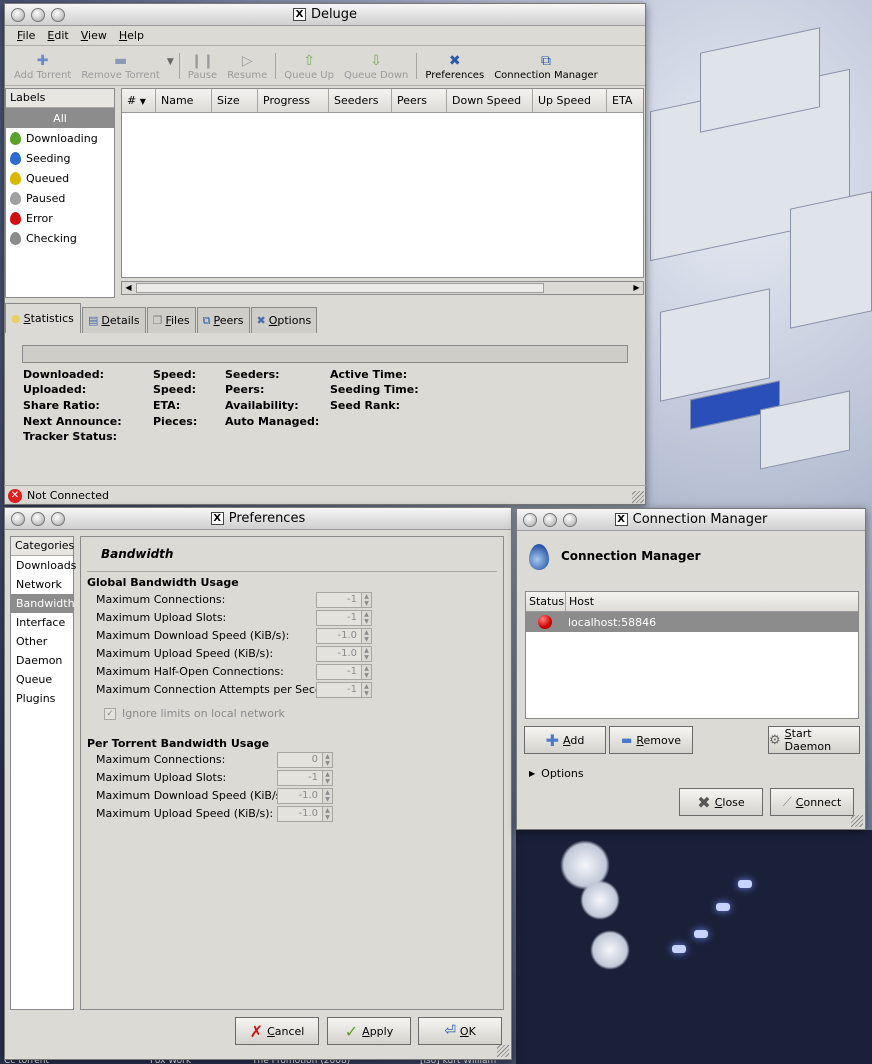  What do you see at coordinates (715, 345) in the screenshot?
I see `building` at bounding box center [715, 345].